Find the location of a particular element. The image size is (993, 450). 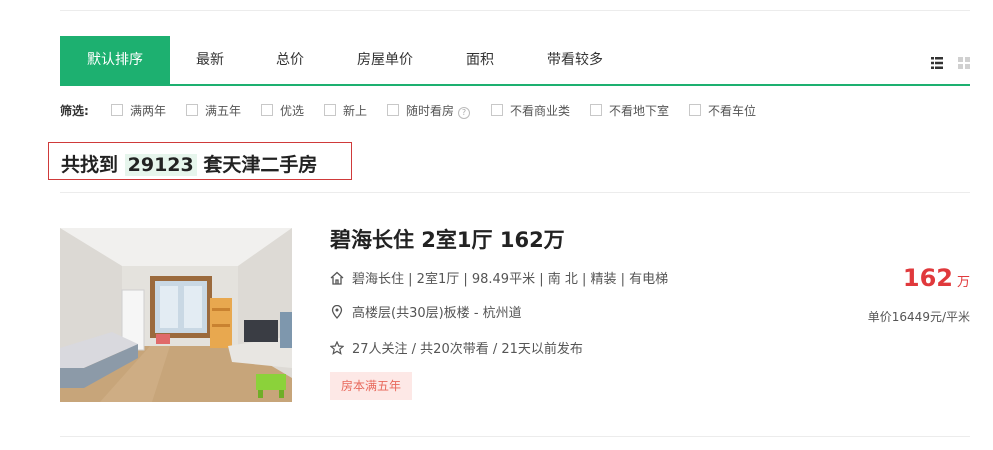

listing-follow-info: 27人关注 / 共20次带看 / 21天以前发布 is located at coordinates (456, 348).